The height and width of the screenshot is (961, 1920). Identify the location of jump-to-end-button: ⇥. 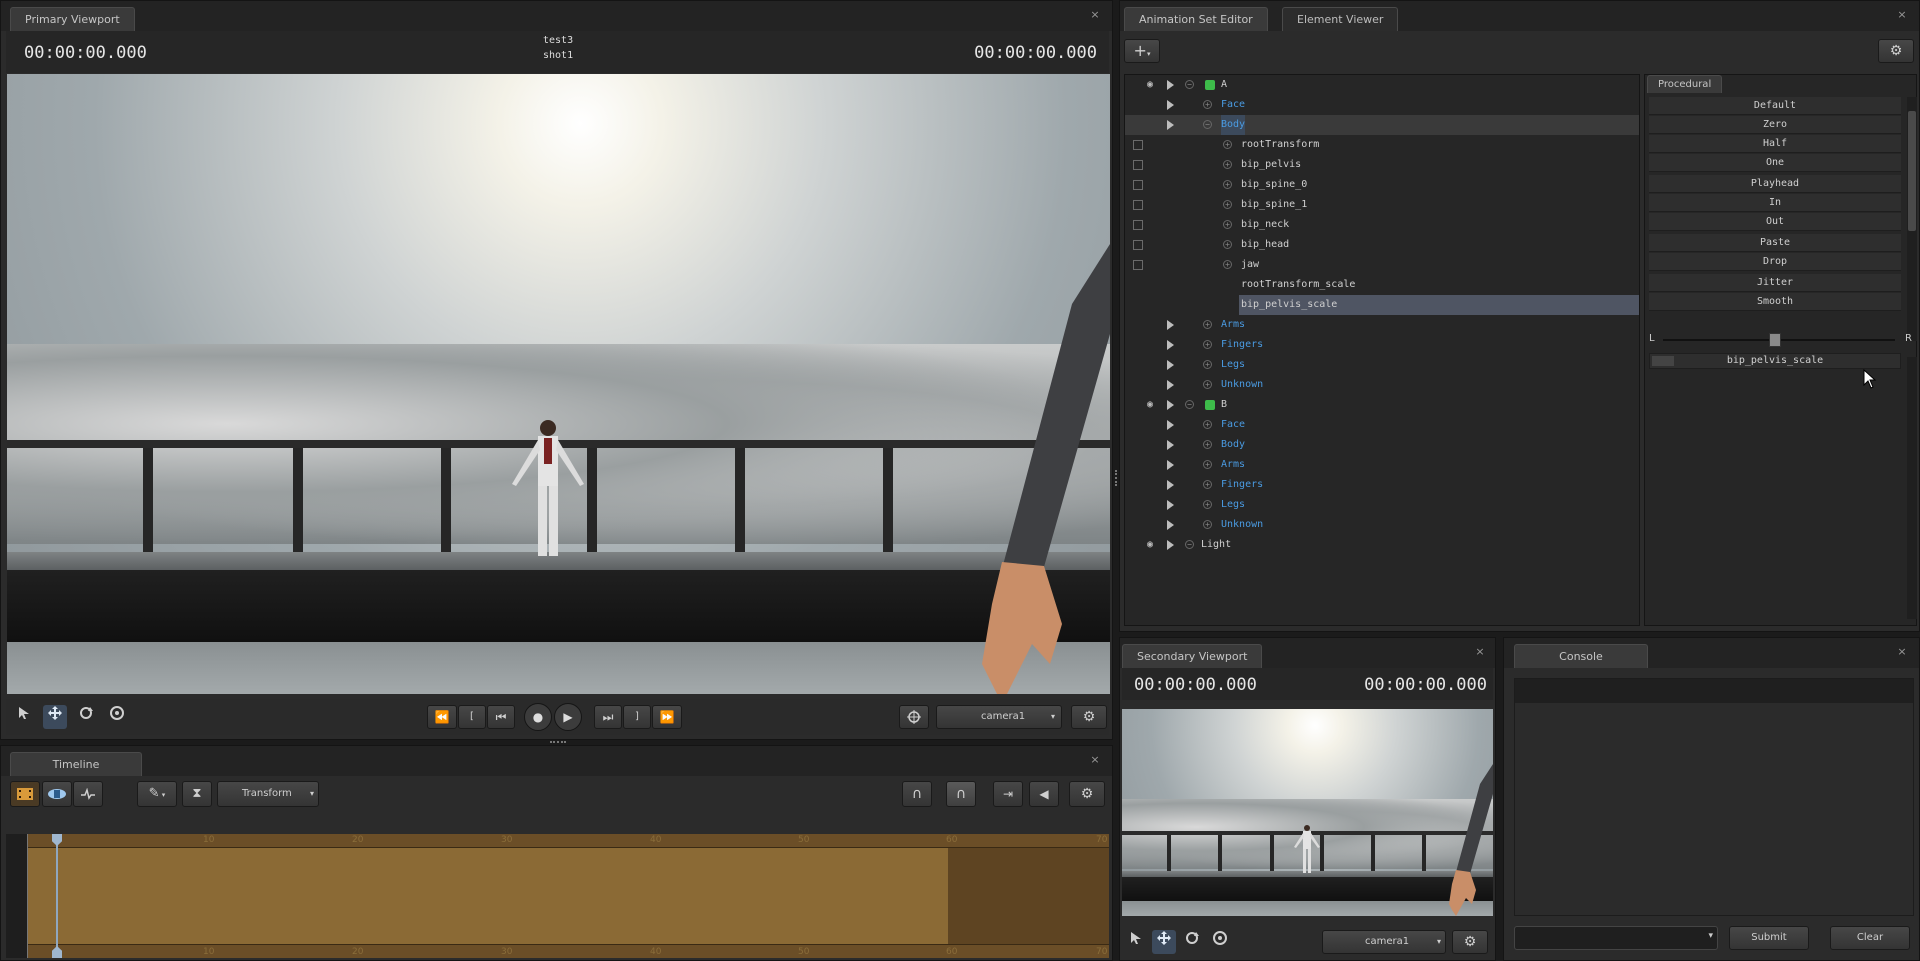
(1008, 794).